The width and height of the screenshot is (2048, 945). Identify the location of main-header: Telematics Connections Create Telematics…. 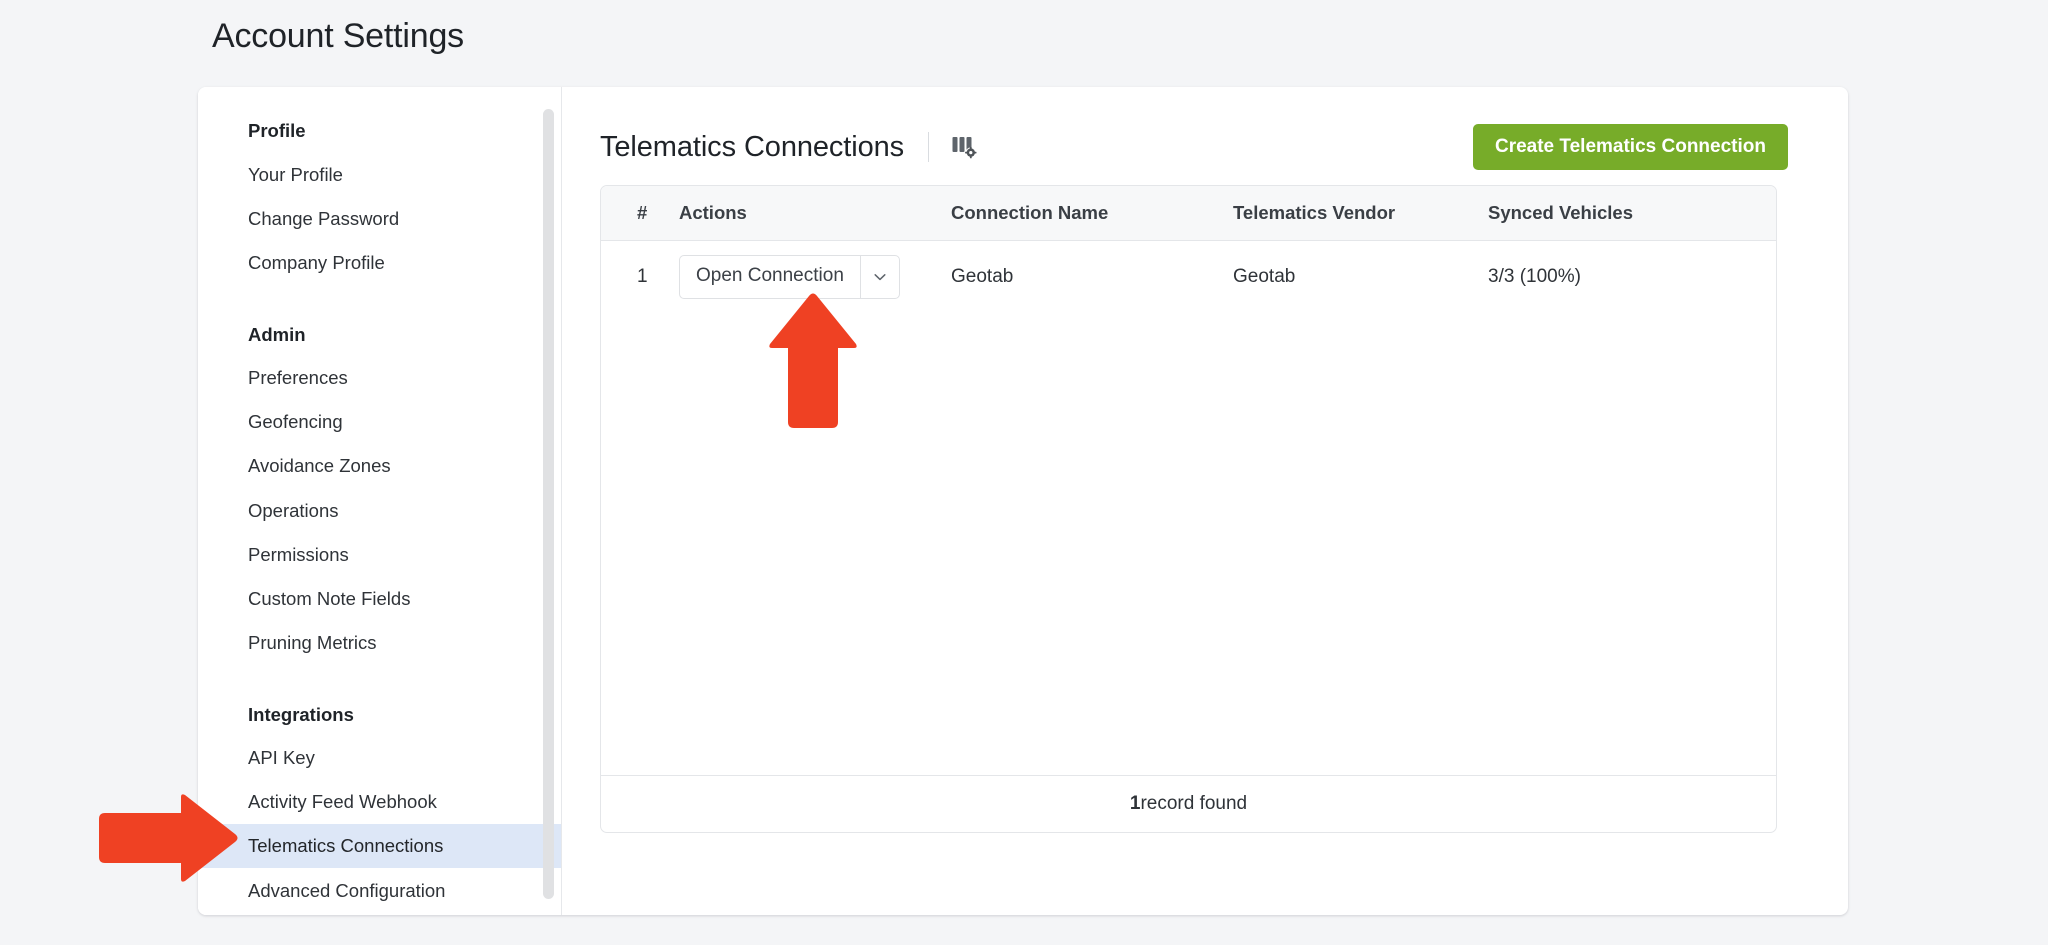
(1194, 147).